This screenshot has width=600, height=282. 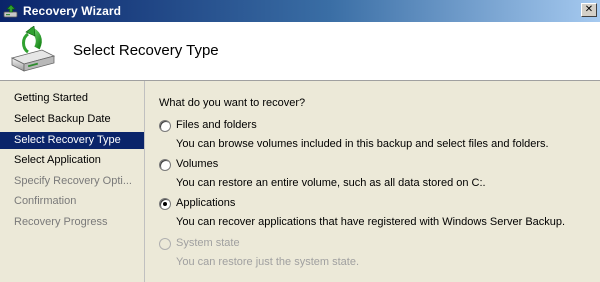 What do you see at coordinates (232, 103) in the screenshot?
I see `recovery-question: What do you want to recover?` at bounding box center [232, 103].